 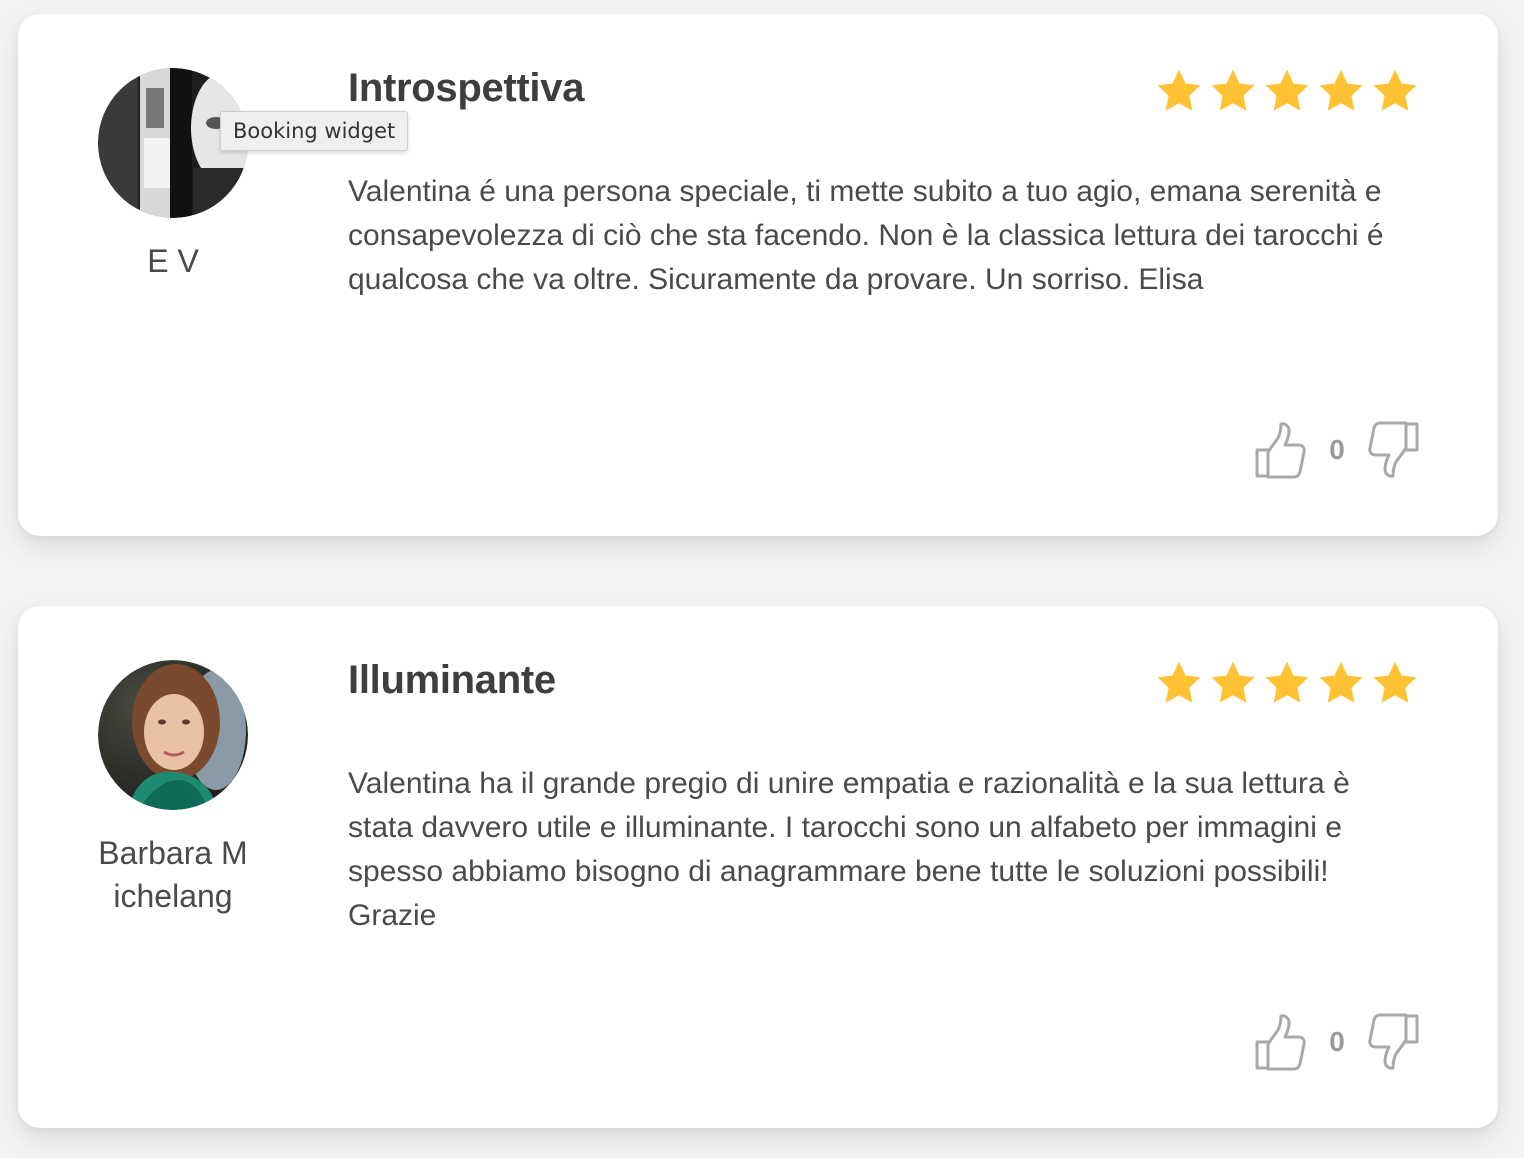 I want to click on author-name: E V, so click(x=173, y=261).